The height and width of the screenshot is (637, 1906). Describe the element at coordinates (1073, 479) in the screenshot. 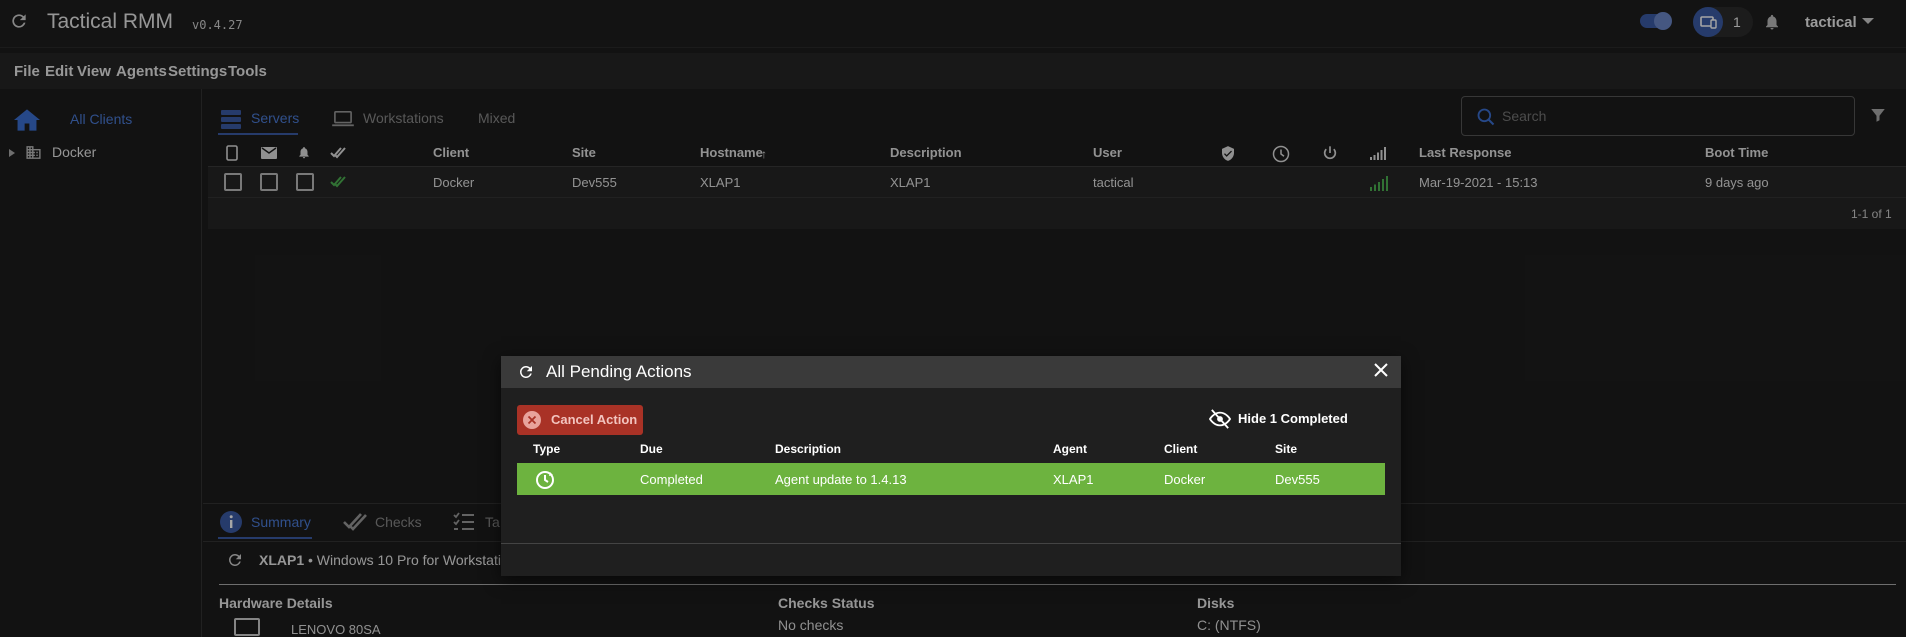

I see `action-agent: XLAP1` at that location.